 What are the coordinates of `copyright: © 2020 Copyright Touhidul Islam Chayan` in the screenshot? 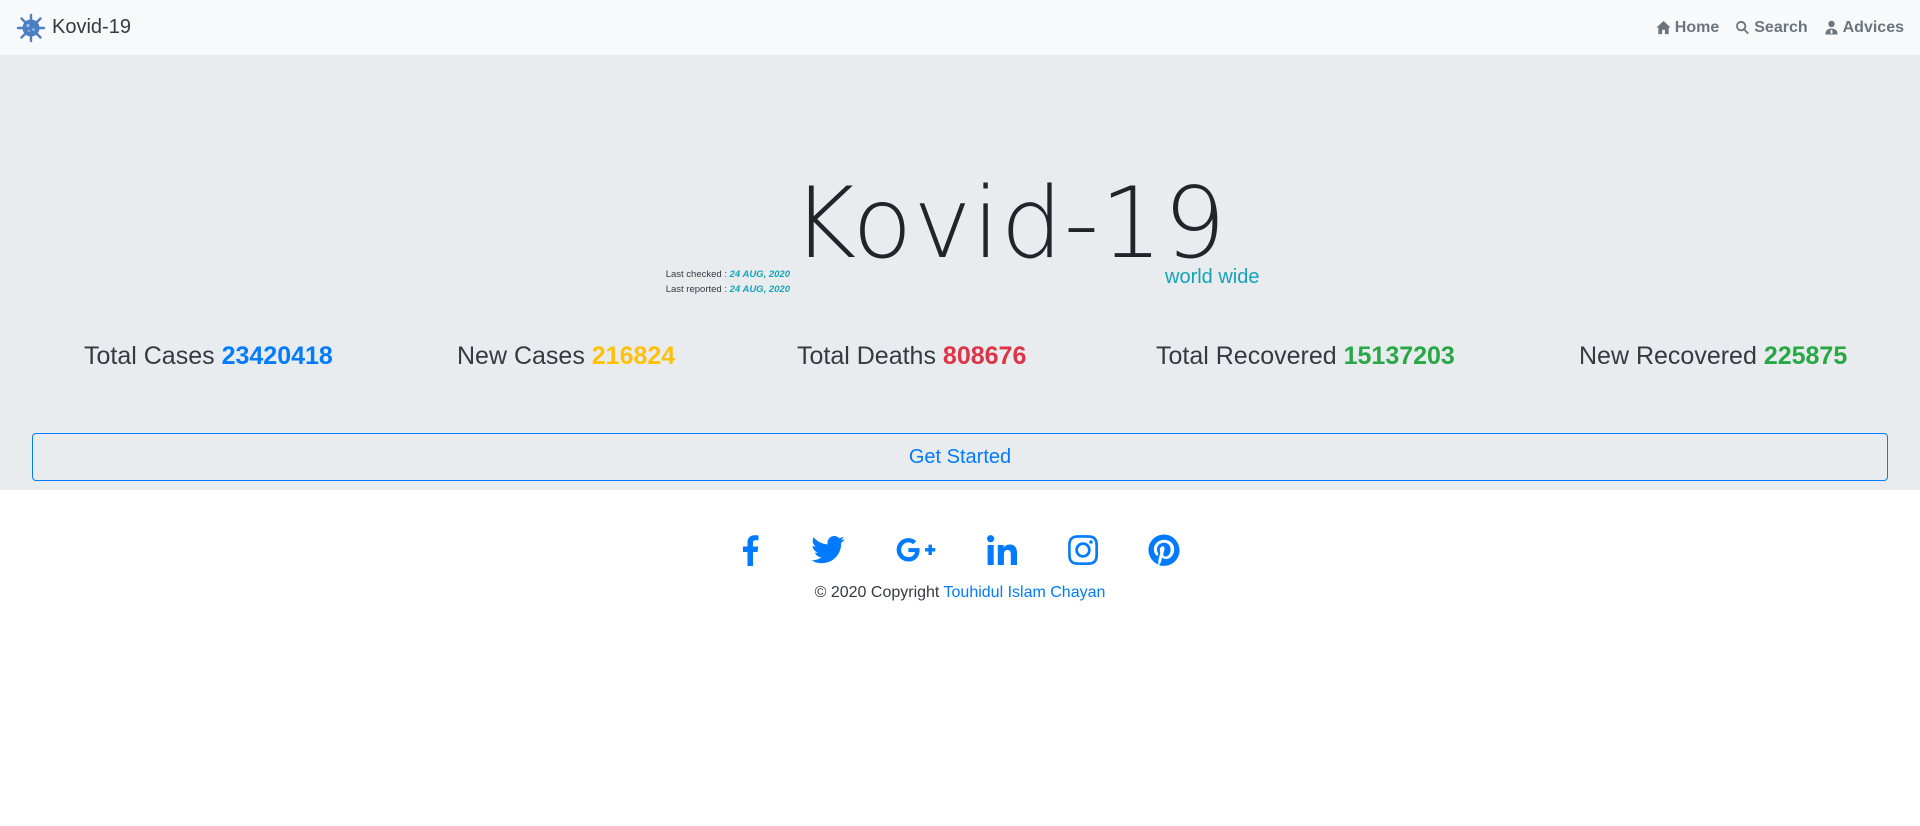 It's located at (960, 593).